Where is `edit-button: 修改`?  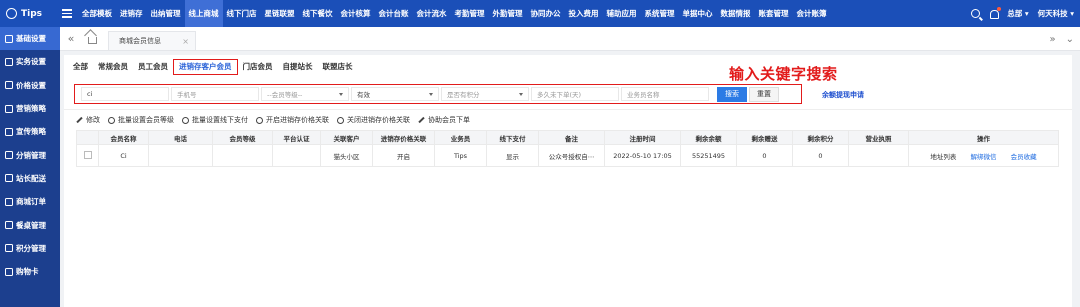
edit-button: 修改 is located at coordinates (88, 120).